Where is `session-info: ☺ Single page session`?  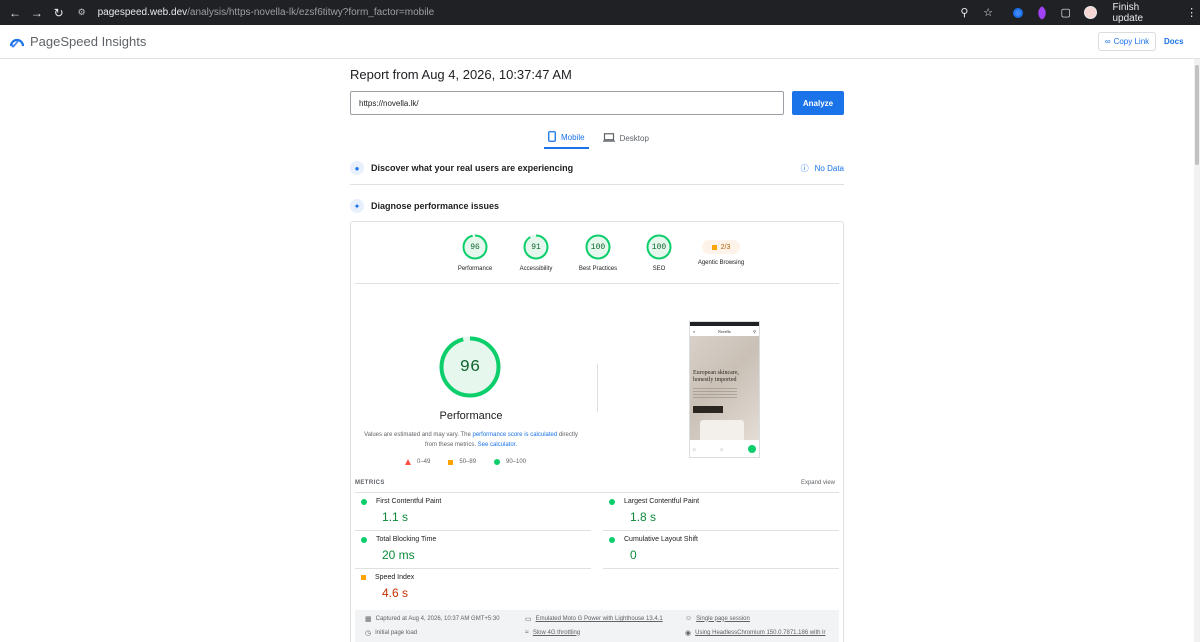
session-info: ☺ Single page session is located at coordinates (717, 618).